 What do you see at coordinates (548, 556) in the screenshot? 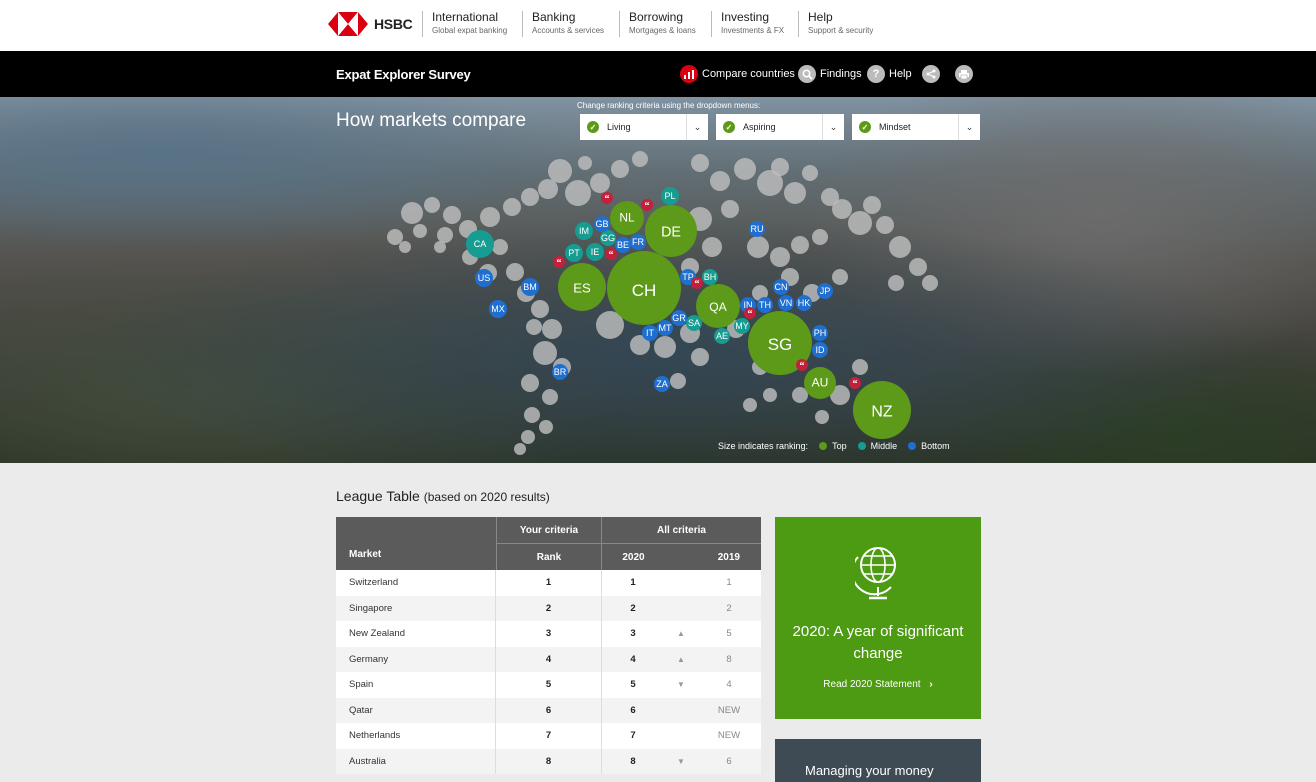
I see `header-rank: Rank` at bounding box center [548, 556].